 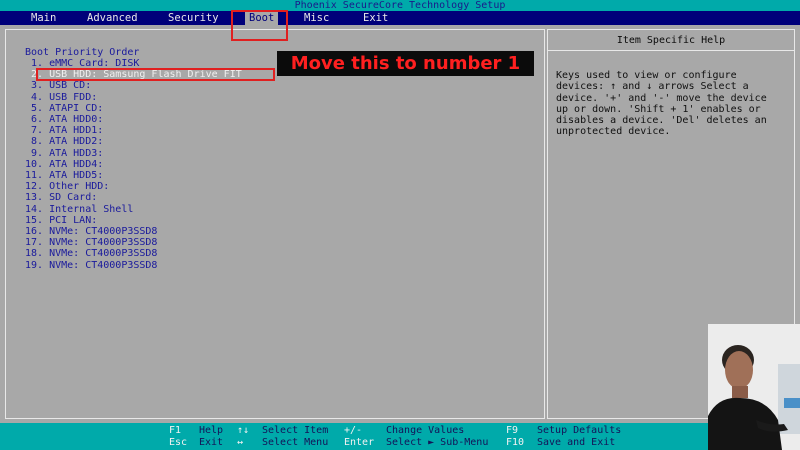 What do you see at coordinates (243, 430) in the screenshot?
I see `key-updown: ↑↓` at bounding box center [243, 430].